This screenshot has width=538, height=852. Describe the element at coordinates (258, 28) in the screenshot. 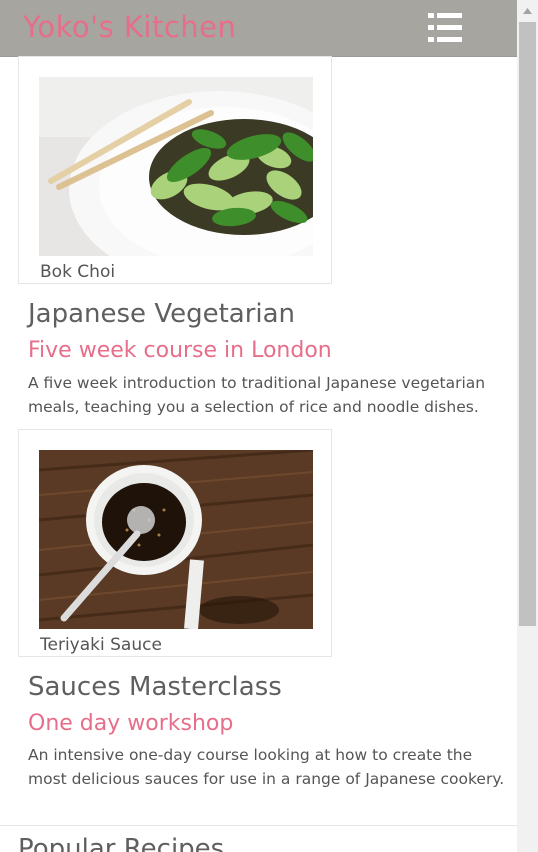

I see `site-header: Yoko's Kitchen` at that location.